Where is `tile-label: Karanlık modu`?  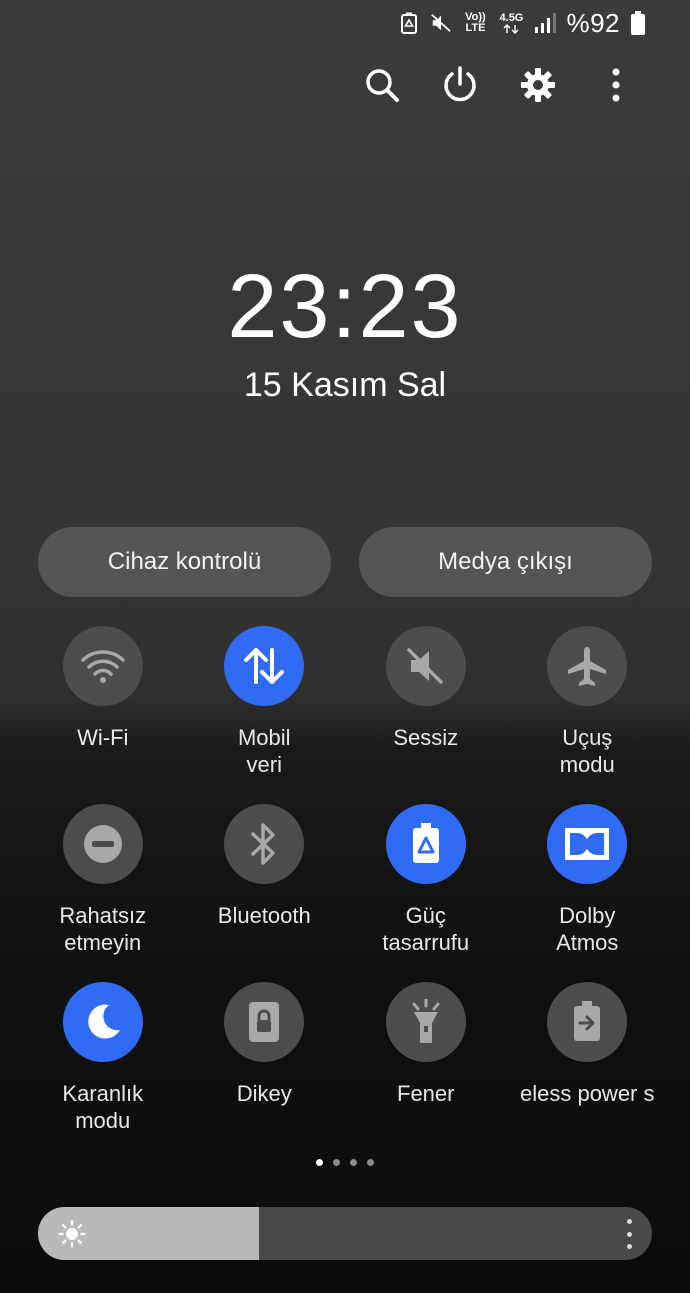 tile-label: Karanlık modu is located at coordinates (103, 1107).